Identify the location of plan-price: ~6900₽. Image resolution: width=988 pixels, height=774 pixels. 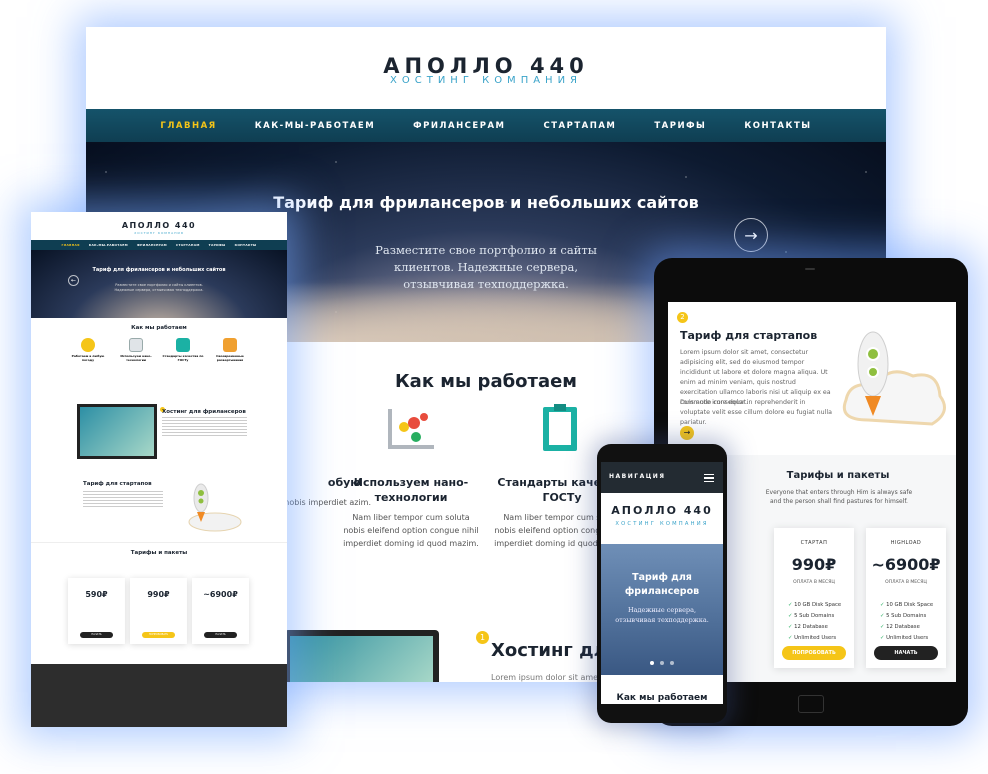
(220, 594).